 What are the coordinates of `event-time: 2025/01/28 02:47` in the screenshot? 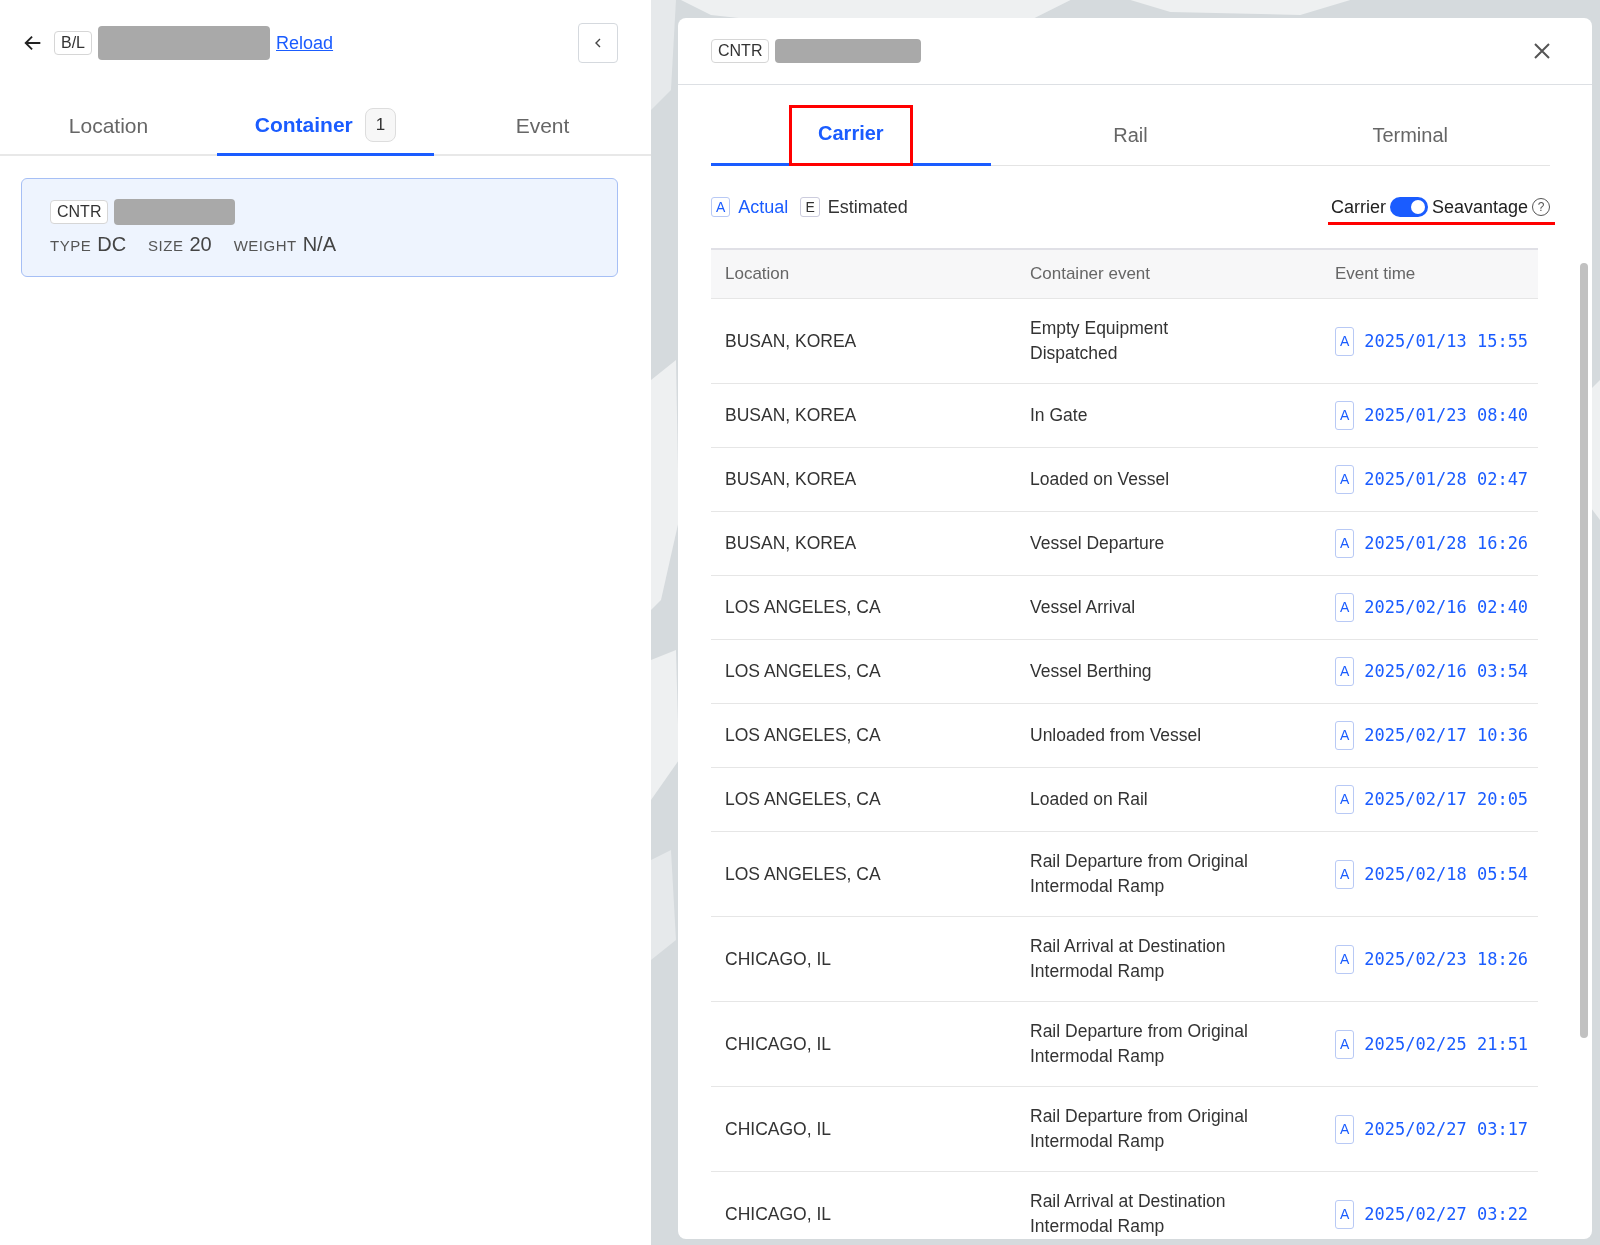 It's located at (1446, 479).